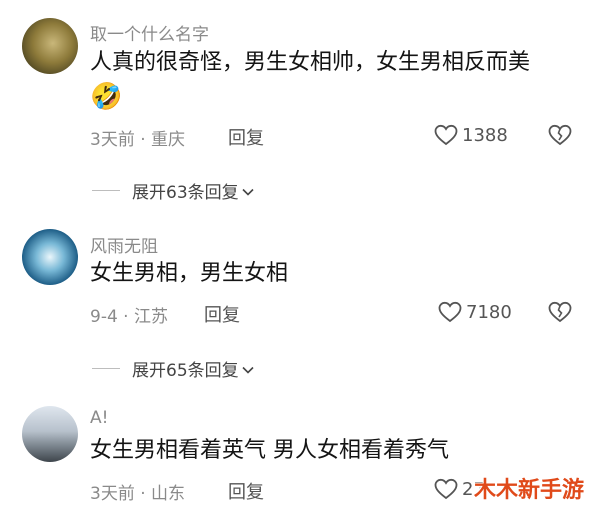 This screenshot has width=594, height=508. I want to click on like-button: 7180, so click(475, 312).